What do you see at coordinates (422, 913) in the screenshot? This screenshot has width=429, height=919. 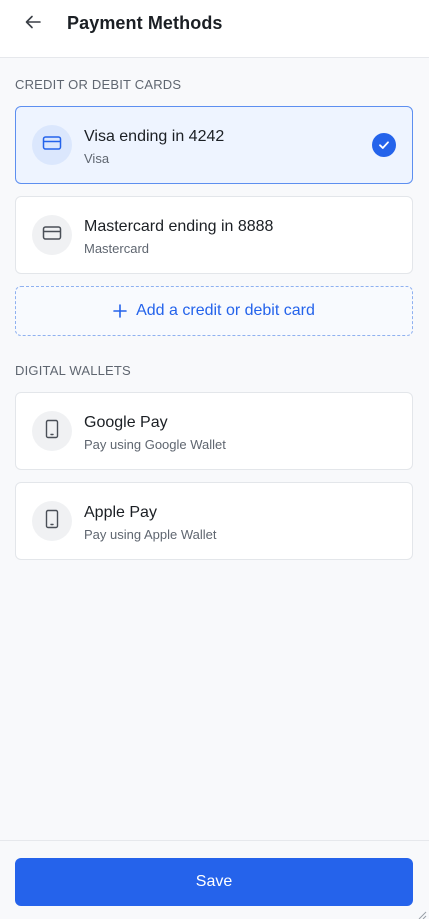 I see `resize-grip-icon` at bounding box center [422, 913].